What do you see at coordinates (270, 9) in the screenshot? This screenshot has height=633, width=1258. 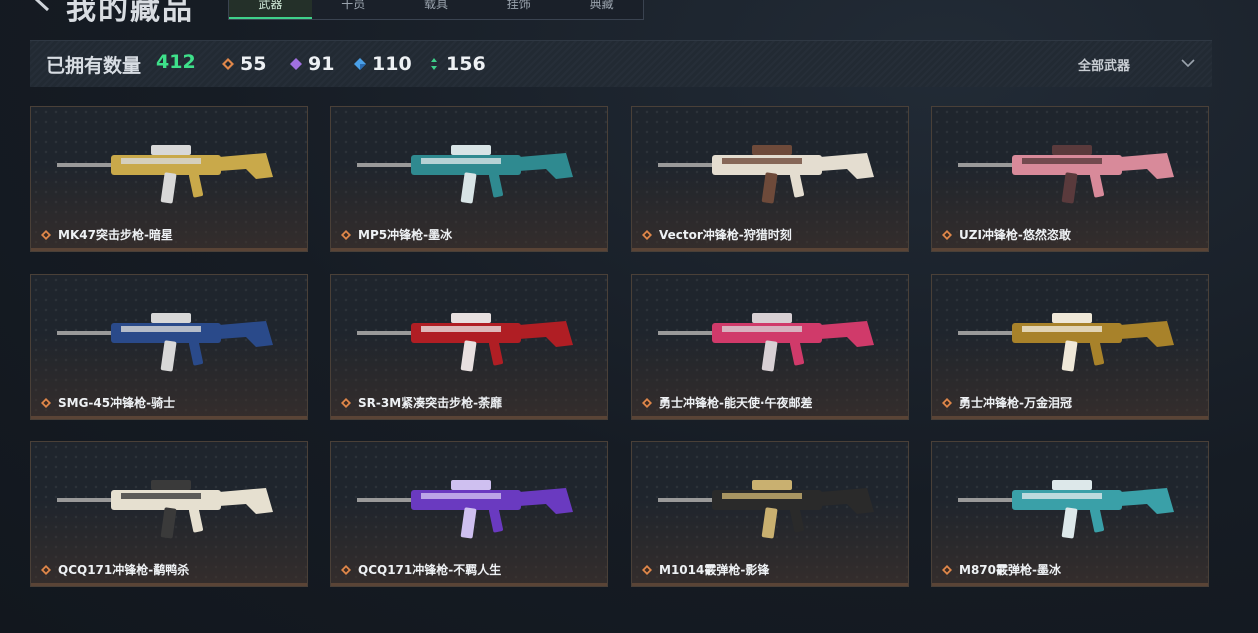 I see `tab-weapons: 武器` at bounding box center [270, 9].